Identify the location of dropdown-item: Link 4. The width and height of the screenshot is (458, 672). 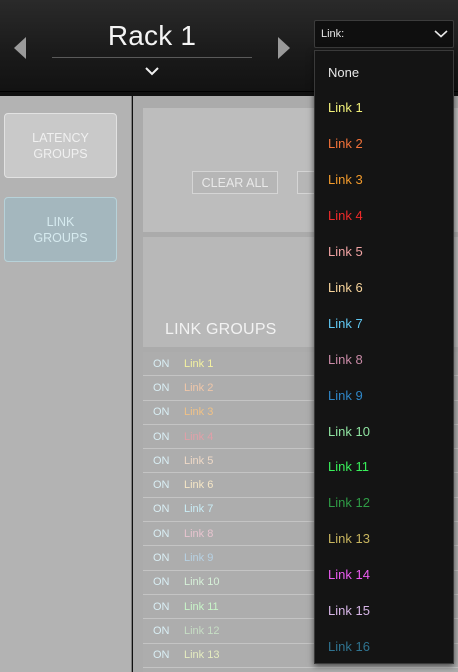
(384, 216).